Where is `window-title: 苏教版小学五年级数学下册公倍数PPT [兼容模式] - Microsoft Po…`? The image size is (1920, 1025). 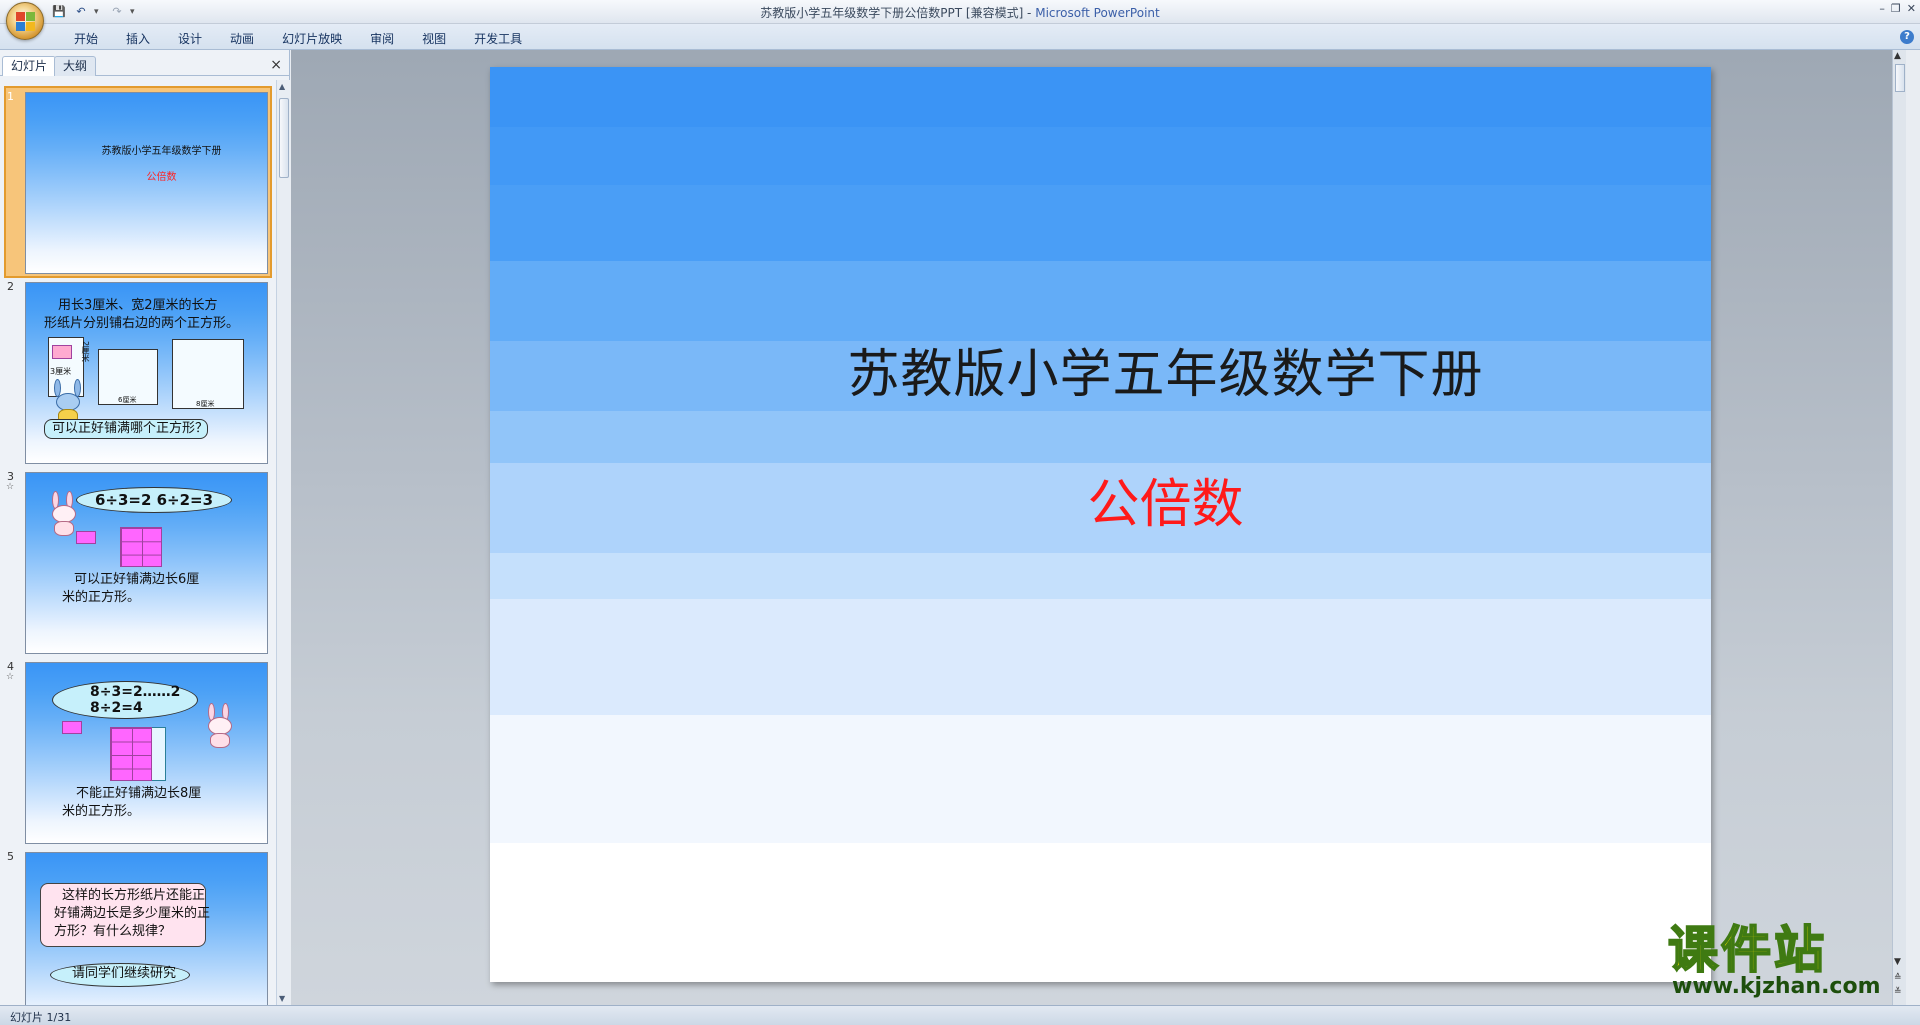
window-title: 苏教版小学五年级数学下册公倍数PPT [兼容模式] - Microsoft Po… is located at coordinates (960, 13).